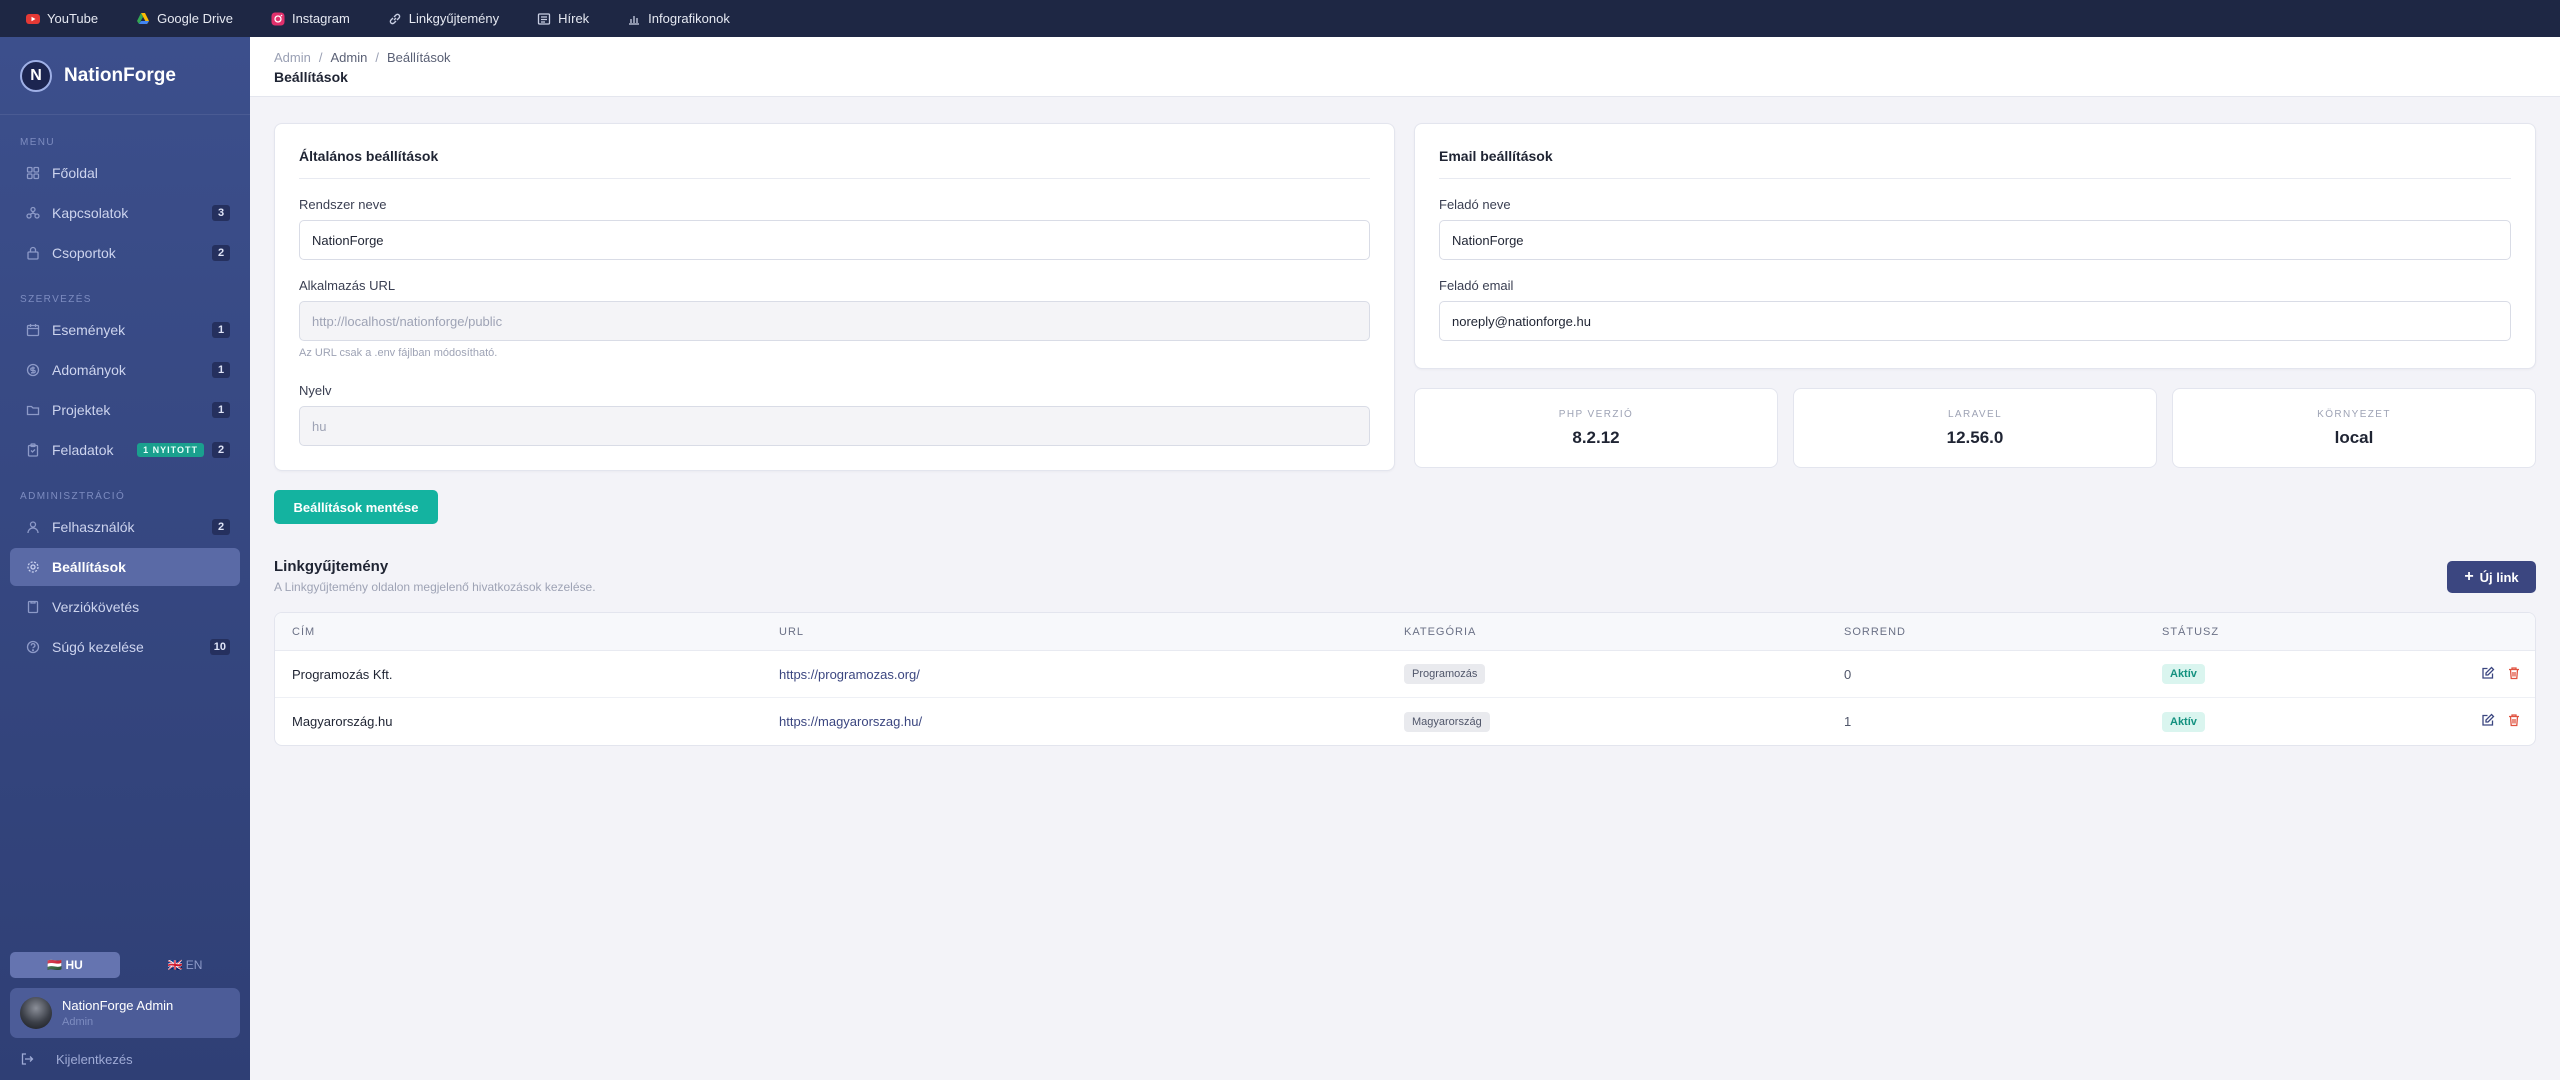  What do you see at coordinates (33, 213) in the screenshot?
I see `contacts-icon` at bounding box center [33, 213].